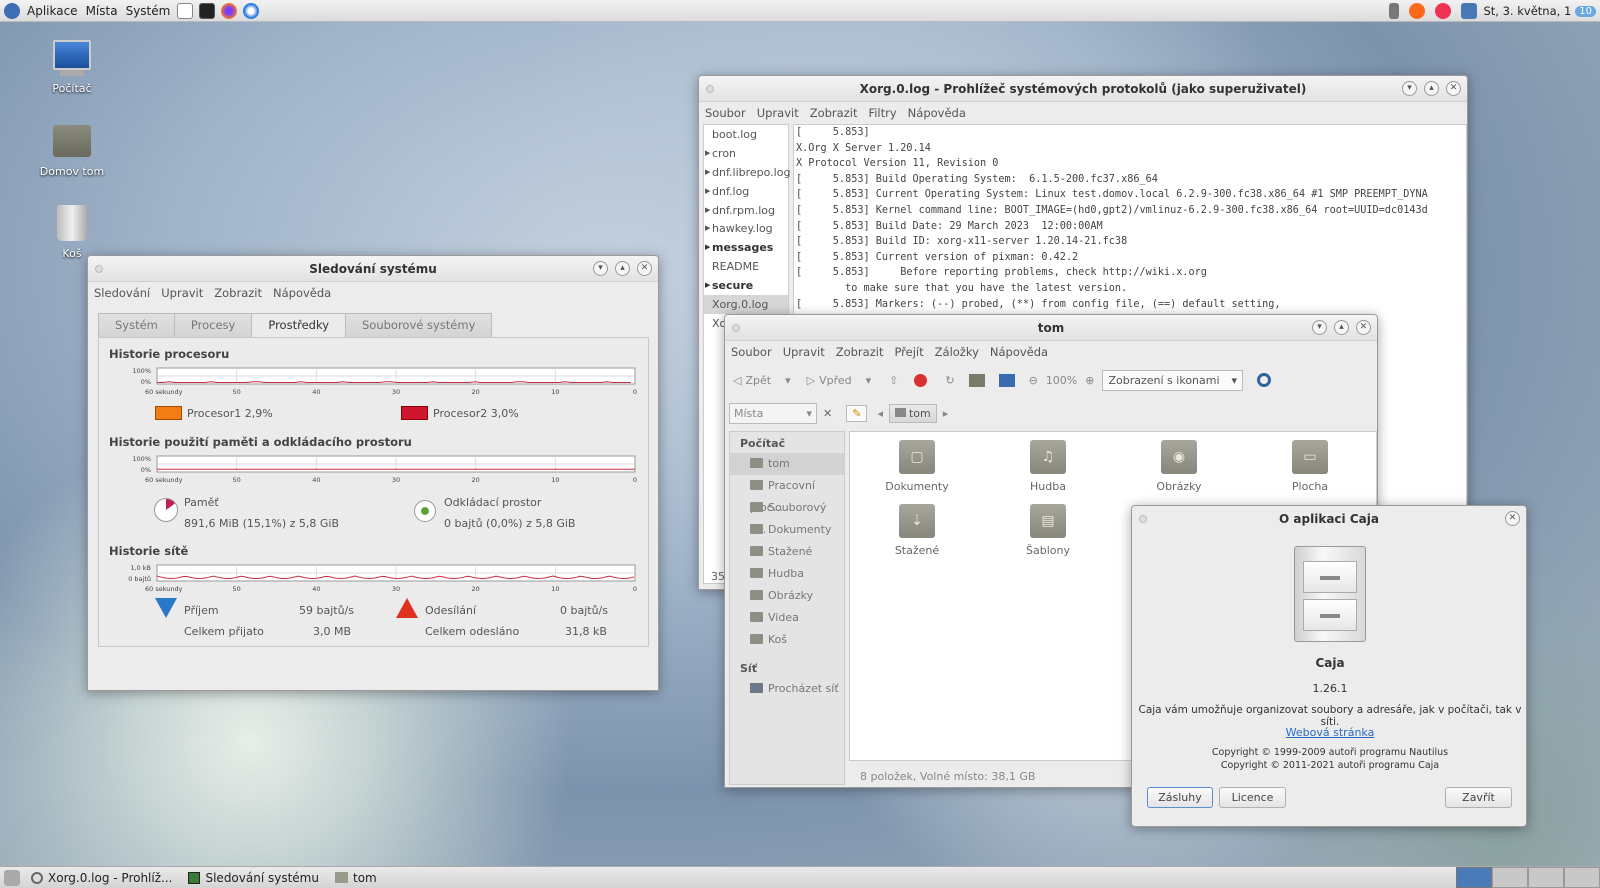 The image size is (1600, 888). What do you see at coordinates (1416, 11) in the screenshot?
I see `firefox-tray-icon` at bounding box center [1416, 11].